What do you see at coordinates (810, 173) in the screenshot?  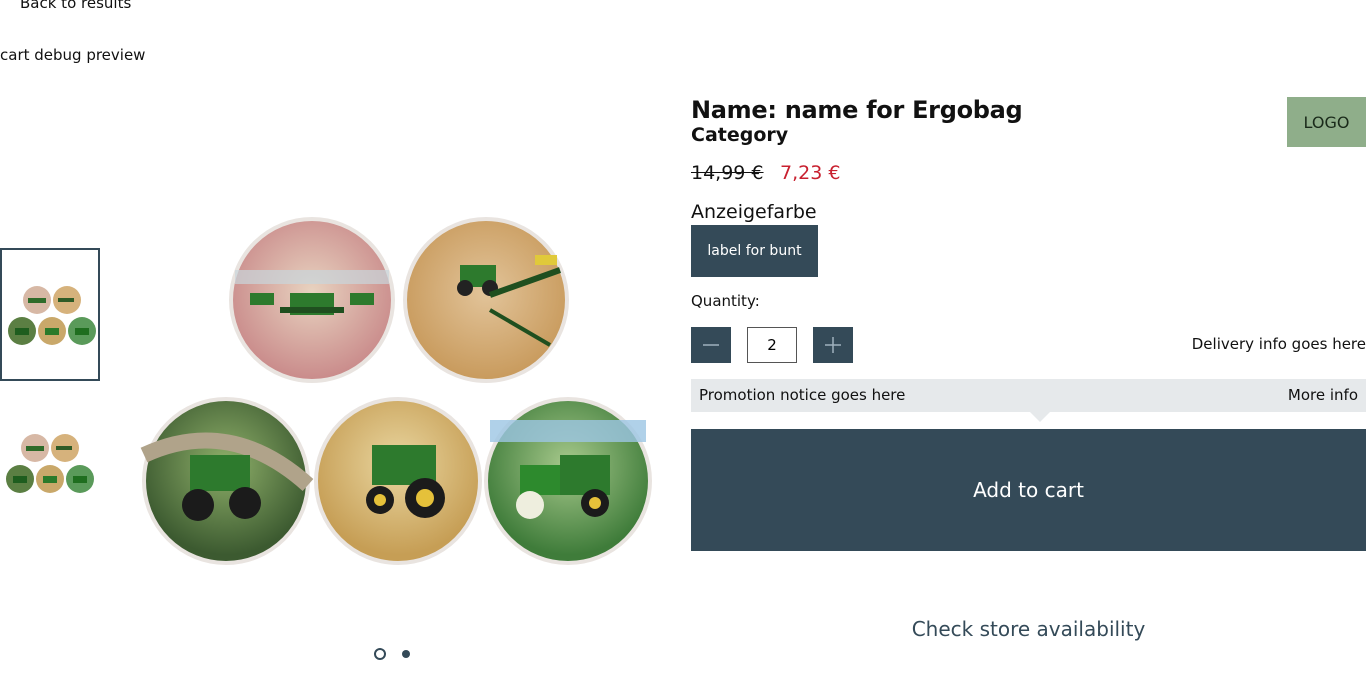 I see `sale-price: 7,23 €` at bounding box center [810, 173].